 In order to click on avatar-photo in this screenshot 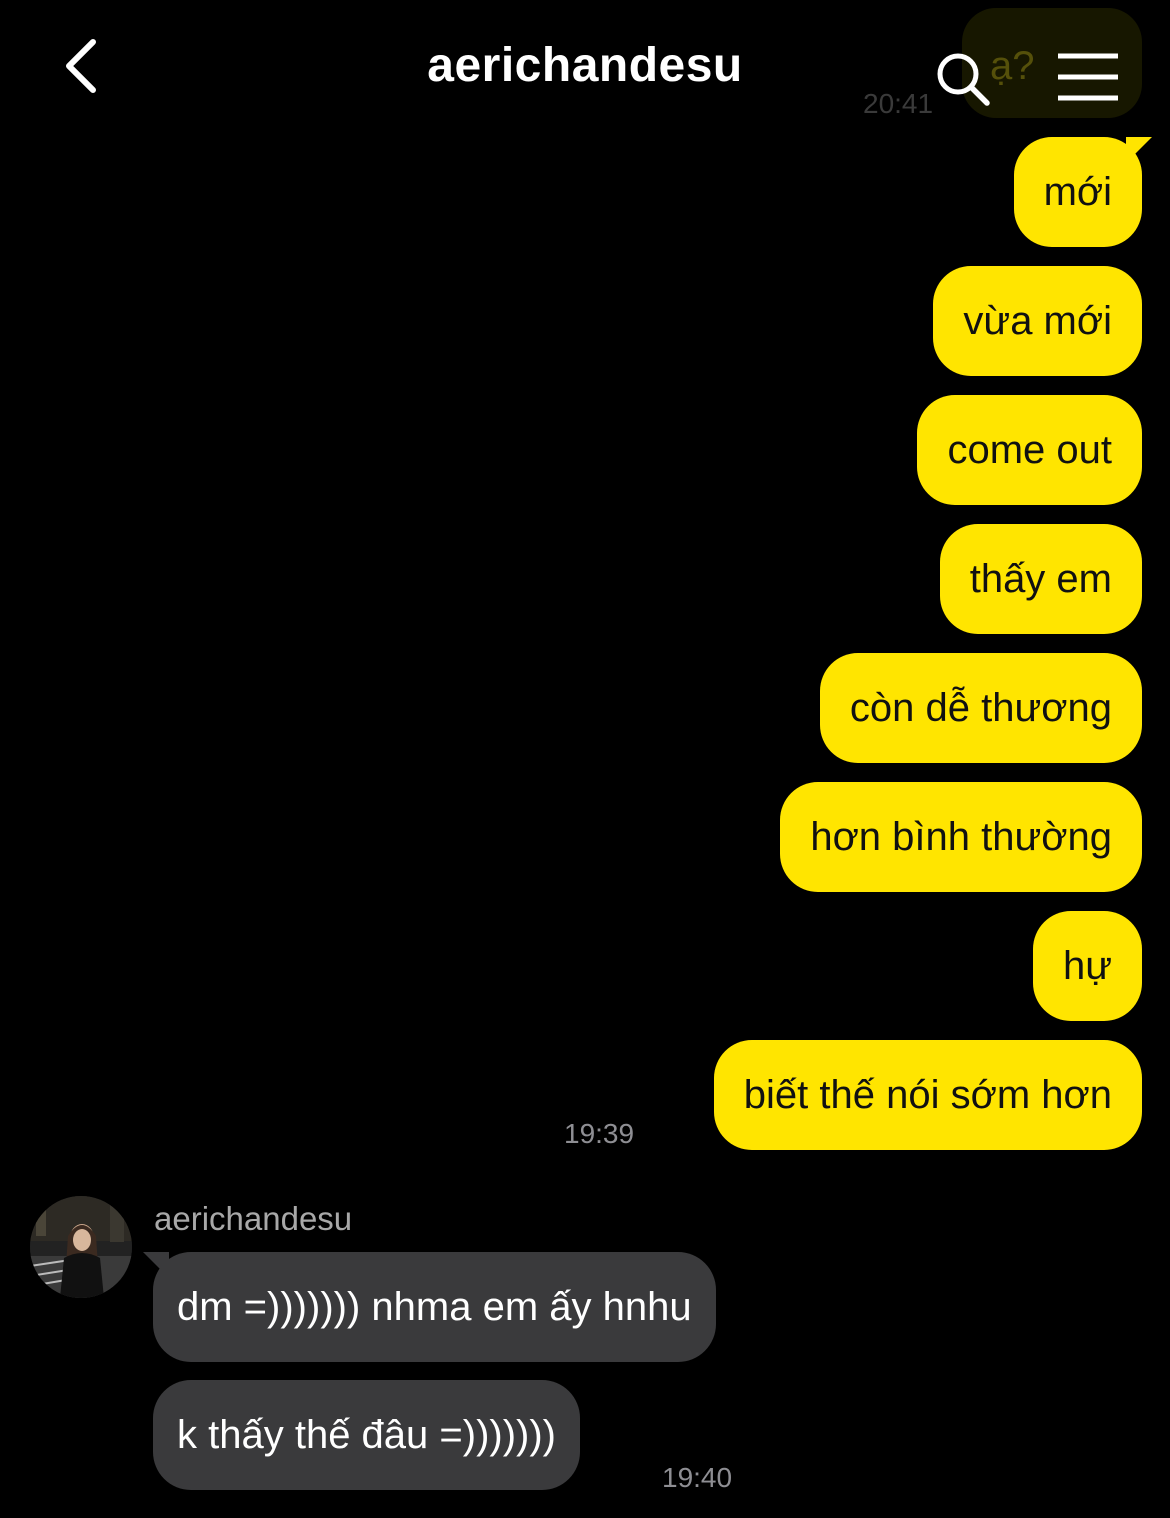, I will do `click(81, 1247)`.